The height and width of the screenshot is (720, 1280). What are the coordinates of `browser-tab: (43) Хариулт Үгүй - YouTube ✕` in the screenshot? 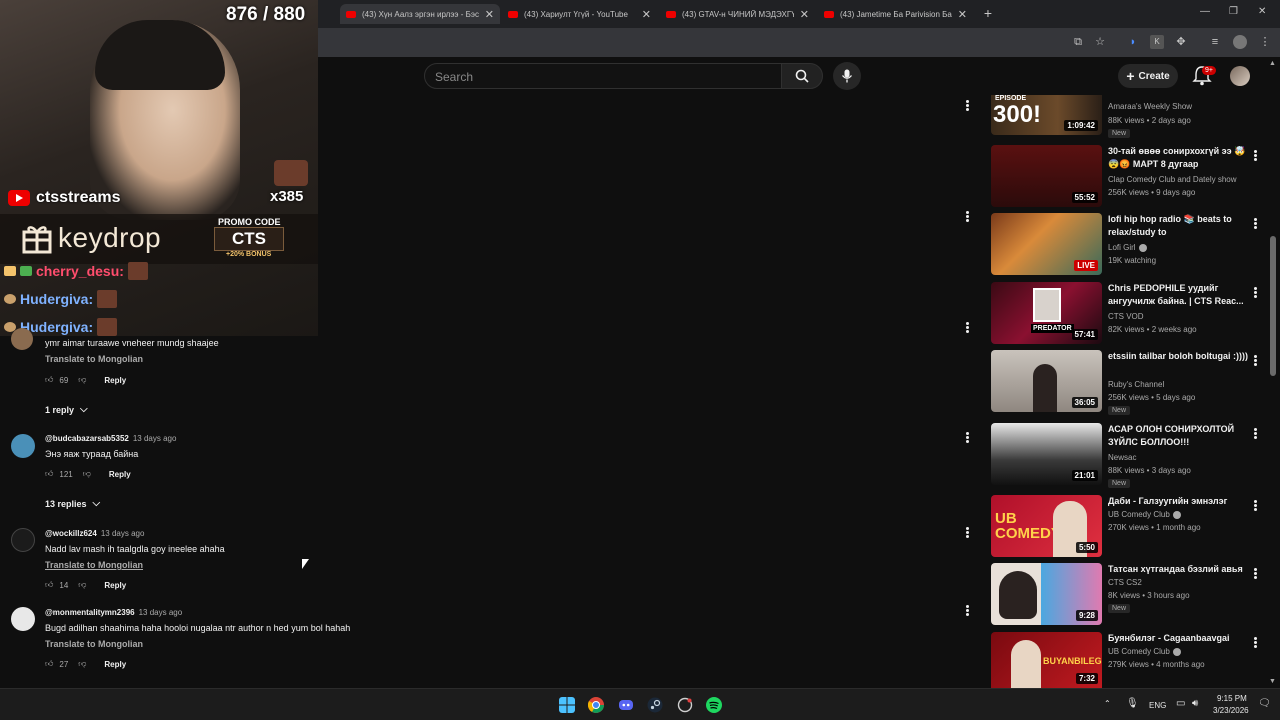 It's located at (579, 14).